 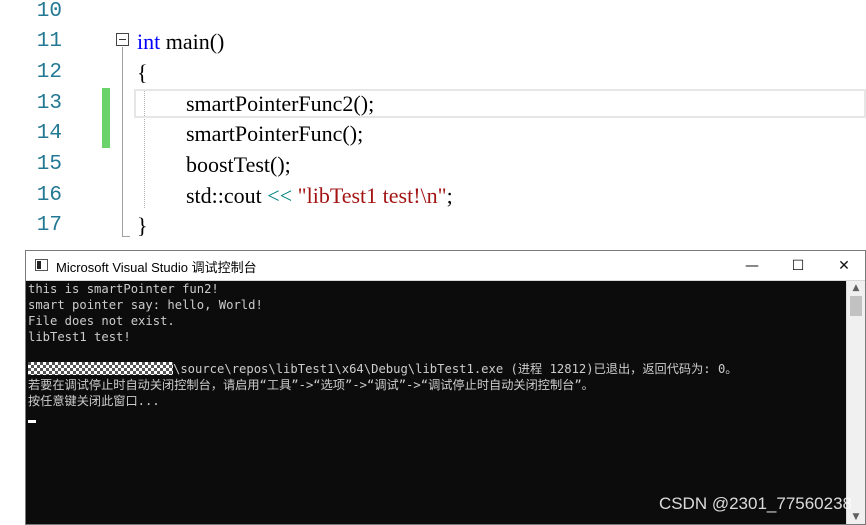 I want to click on fold-guide-end, so click(x=126, y=236).